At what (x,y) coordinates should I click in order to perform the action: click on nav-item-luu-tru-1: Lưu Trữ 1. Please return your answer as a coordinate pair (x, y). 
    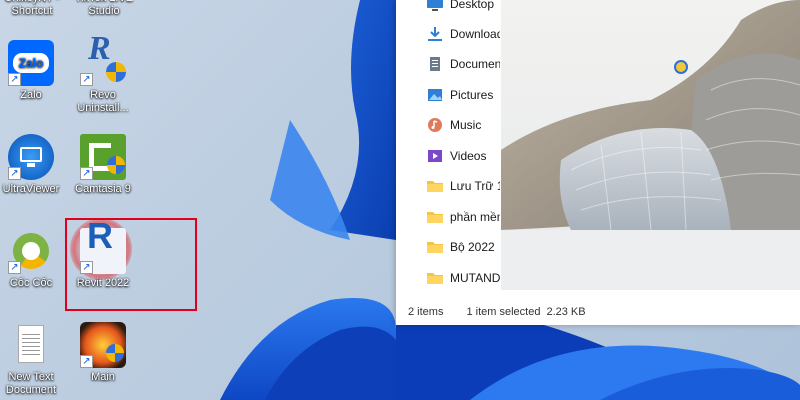
    Looking at the image, I should click on (448, 186).